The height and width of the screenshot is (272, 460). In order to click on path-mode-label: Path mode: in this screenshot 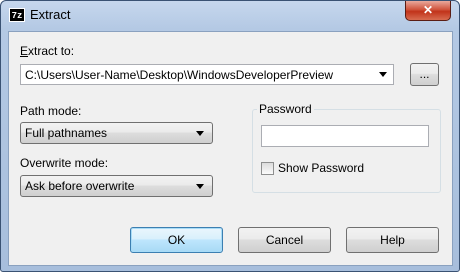, I will do `click(51, 111)`.